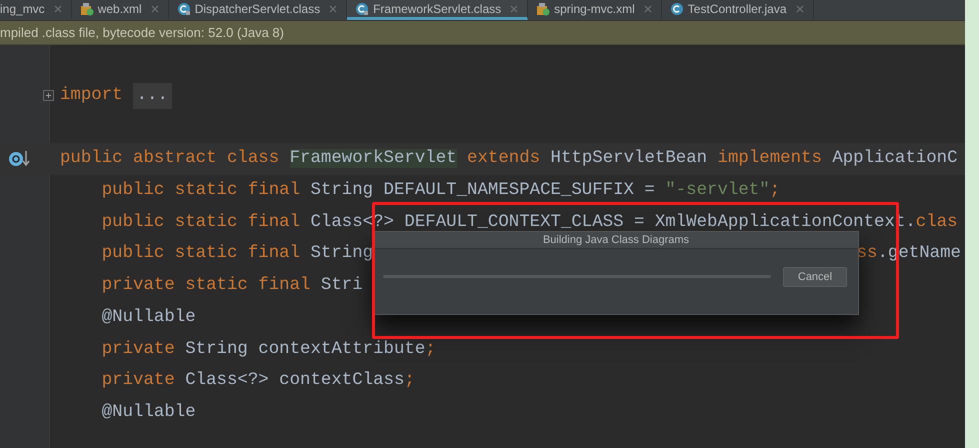  I want to click on editor-tab: FrameworkServlet.class, so click(437, 10).